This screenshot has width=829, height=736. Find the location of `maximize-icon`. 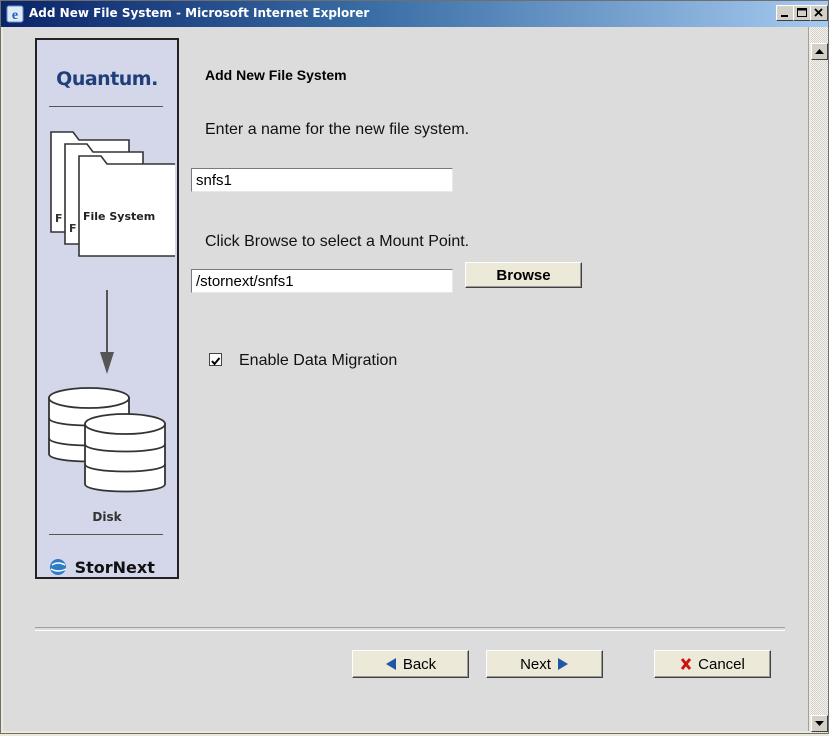

maximize-icon is located at coordinates (802, 12).